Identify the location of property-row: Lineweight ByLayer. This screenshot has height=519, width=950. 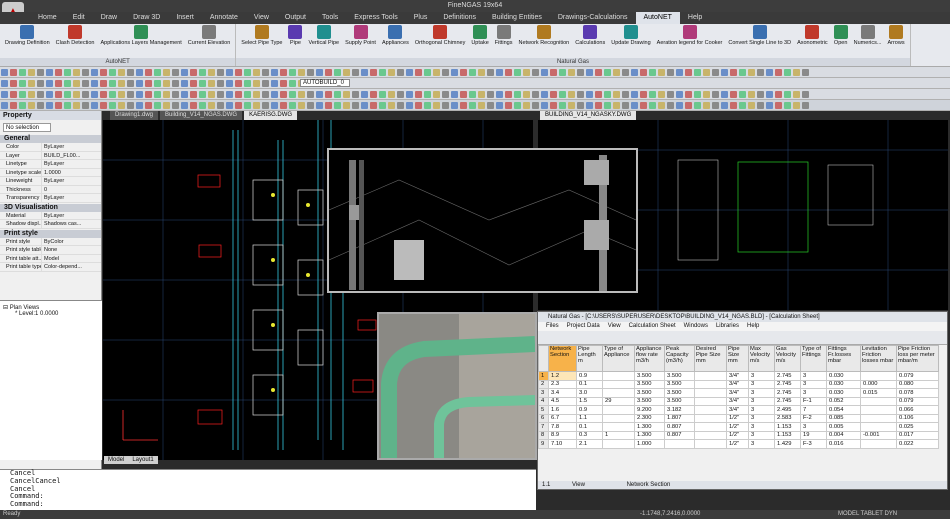
(50, 181).